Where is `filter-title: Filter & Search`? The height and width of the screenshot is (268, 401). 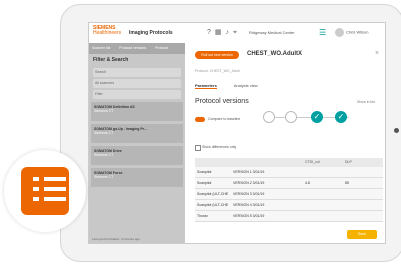
filter-title: Filter & Search is located at coordinates (111, 60).